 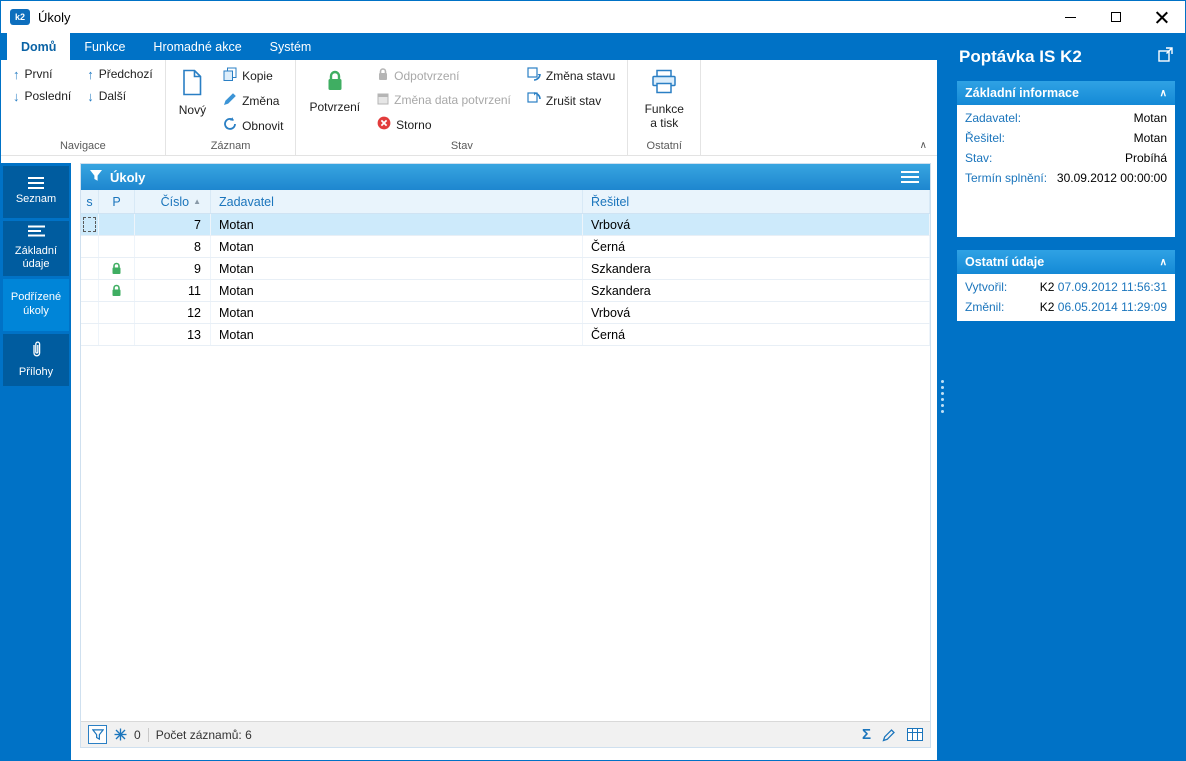 What do you see at coordinates (397, 201) in the screenshot?
I see `column-header-zadavatel: Zadavatel` at bounding box center [397, 201].